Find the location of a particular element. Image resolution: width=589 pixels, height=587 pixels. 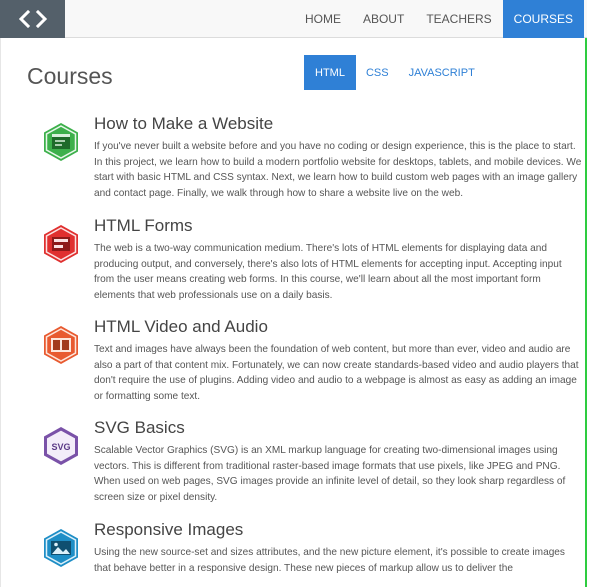

media-icon is located at coordinates (61, 345).